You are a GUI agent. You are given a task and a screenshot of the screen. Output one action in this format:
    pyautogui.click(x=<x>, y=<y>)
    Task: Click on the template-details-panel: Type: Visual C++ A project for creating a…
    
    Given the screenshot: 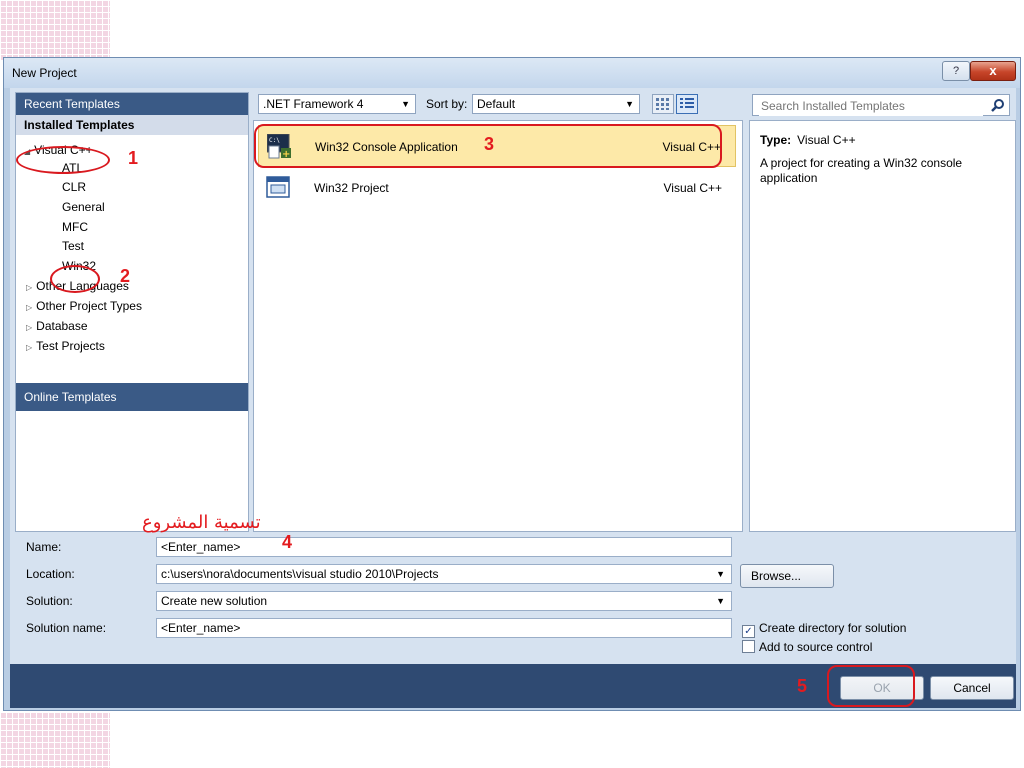 What is the action you would take?
    pyautogui.click(x=882, y=326)
    